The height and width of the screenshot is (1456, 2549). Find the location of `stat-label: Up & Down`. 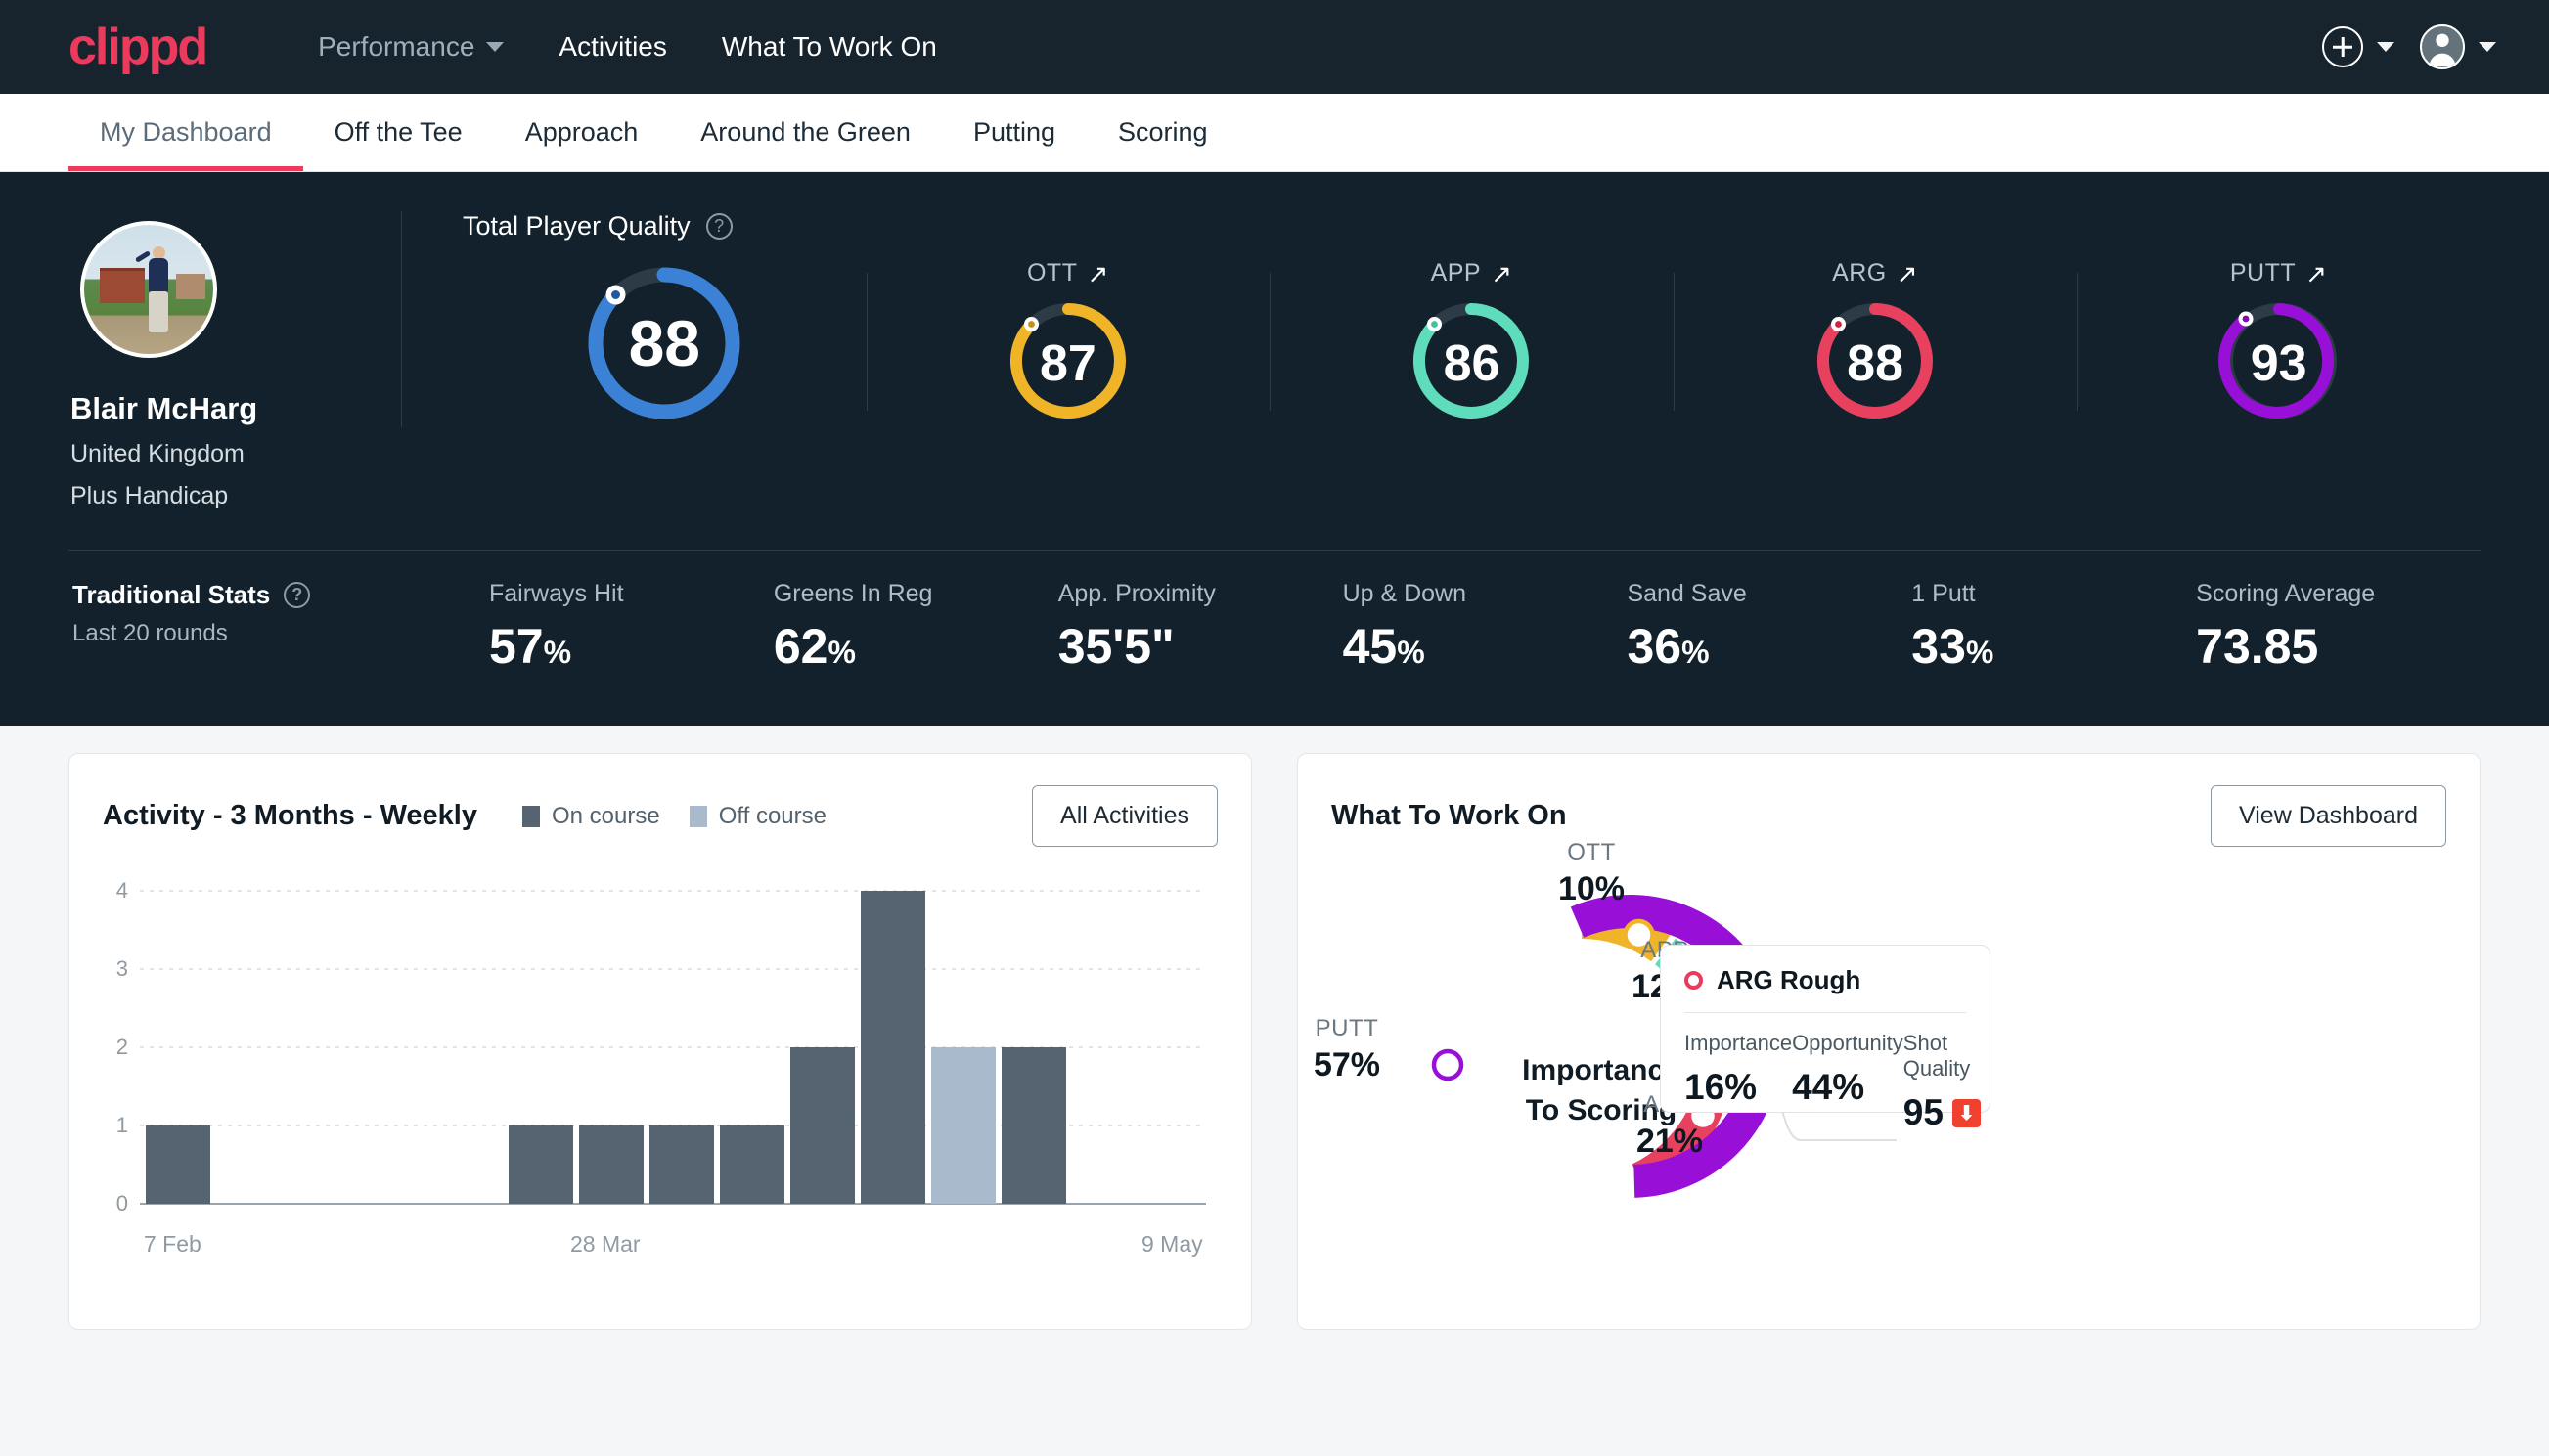

stat-label: Up & Down is located at coordinates (1405, 593).